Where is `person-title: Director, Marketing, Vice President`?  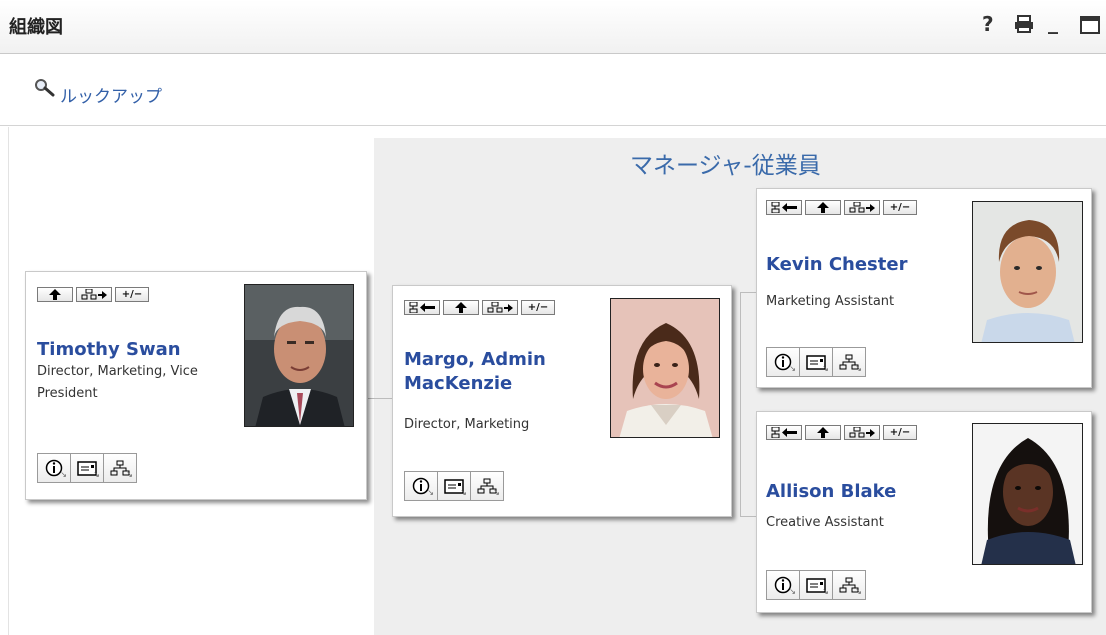
person-title: Director, Marketing, Vice President is located at coordinates (117, 382).